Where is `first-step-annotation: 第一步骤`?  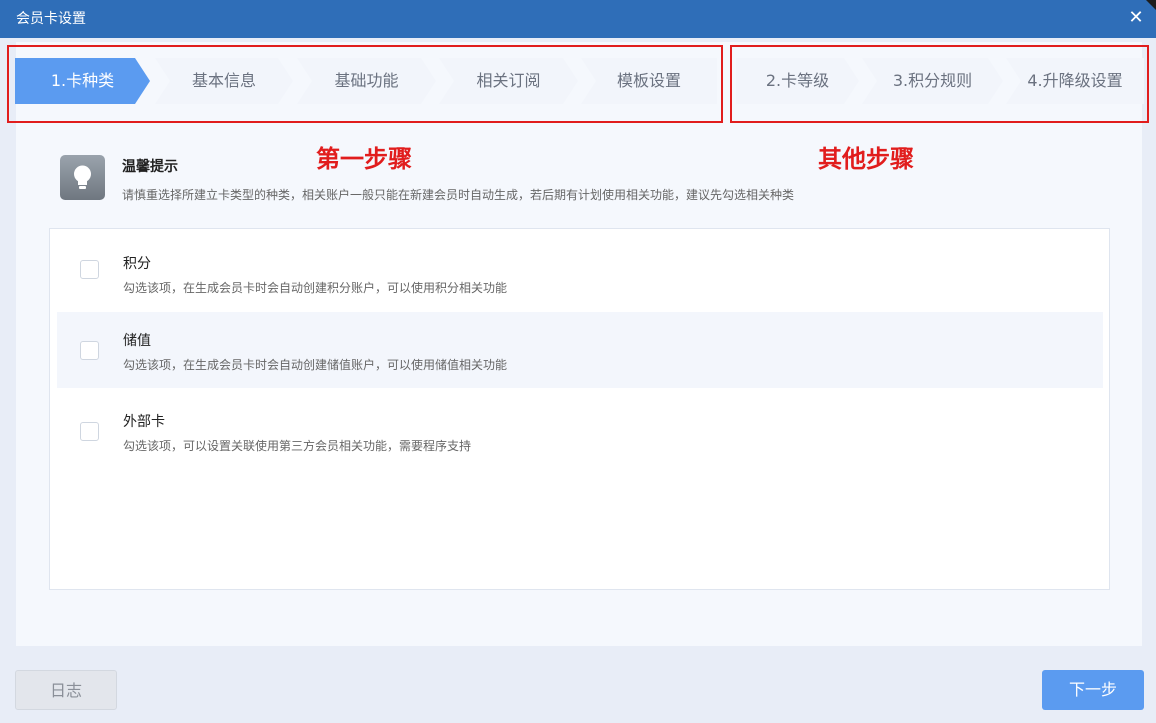
first-step-annotation: 第一步骤 is located at coordinates (364, 158).